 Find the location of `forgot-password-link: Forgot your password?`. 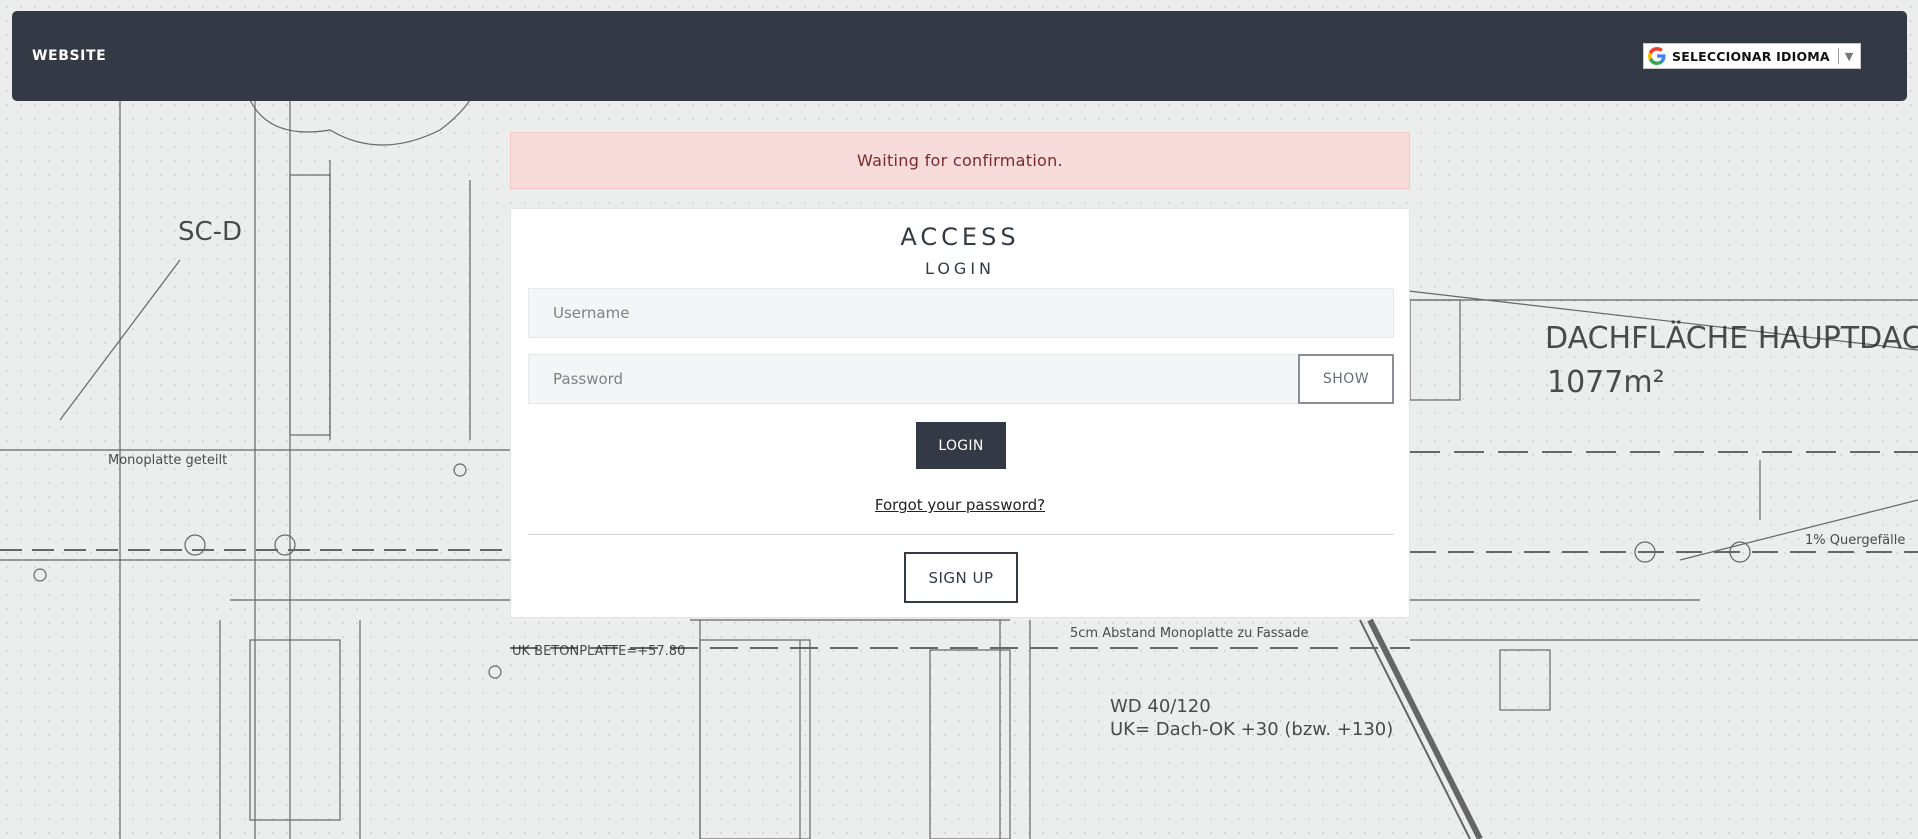

forgot-password-link: Forgot your password? is located at coordinates (960, 505).